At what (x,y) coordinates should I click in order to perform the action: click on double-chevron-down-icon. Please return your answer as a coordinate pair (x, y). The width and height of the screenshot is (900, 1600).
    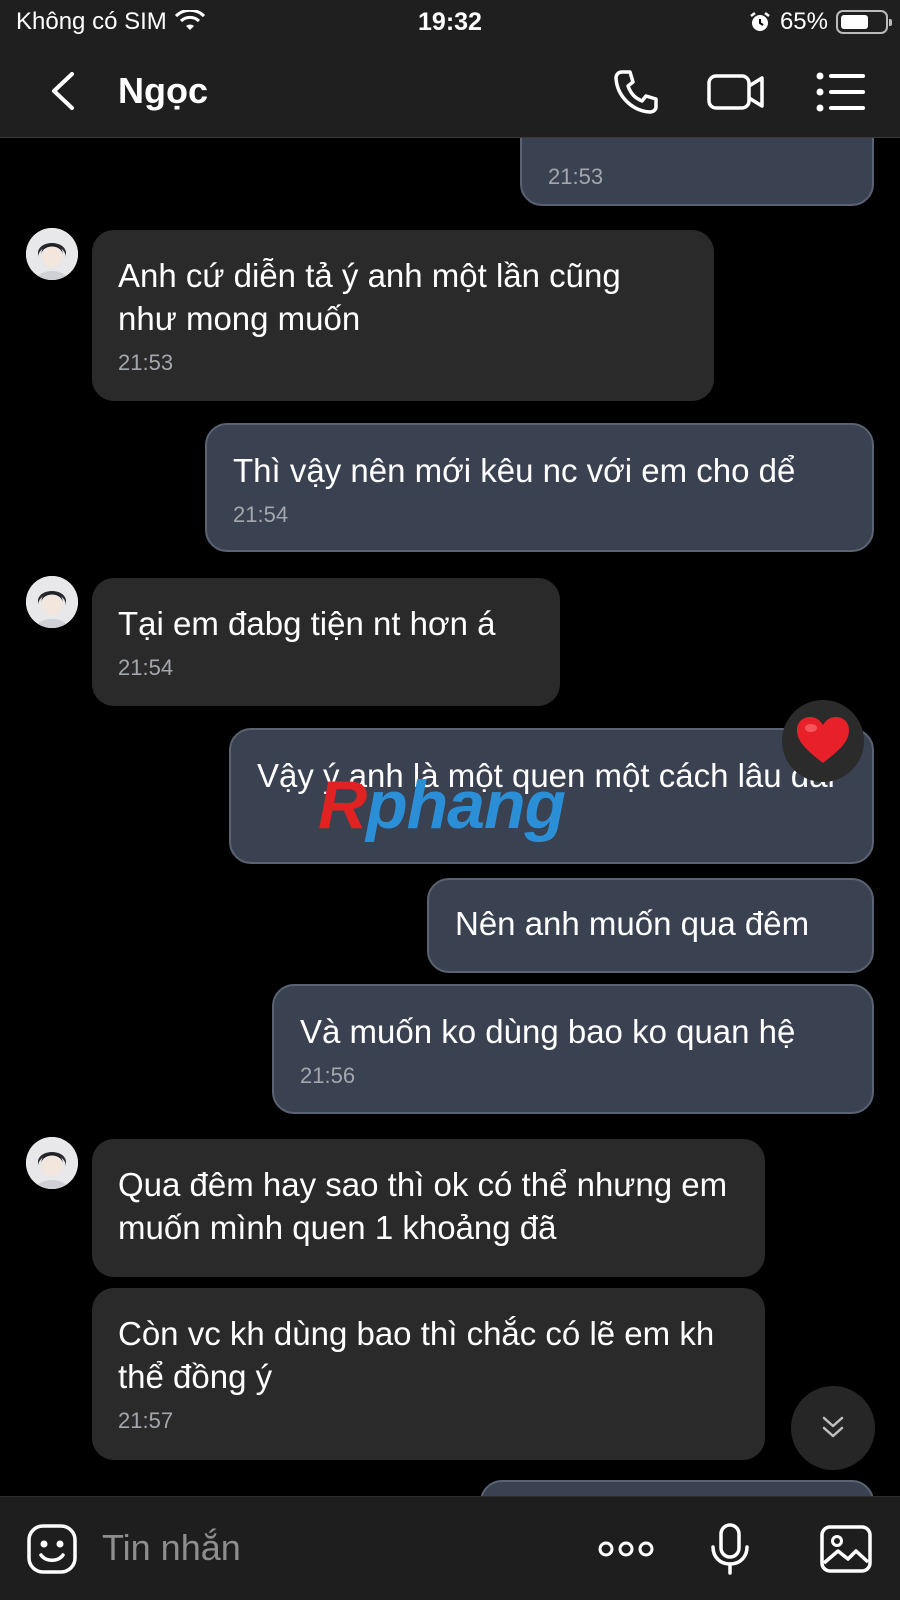
    Looking at the image, I should click on (833, 1427).